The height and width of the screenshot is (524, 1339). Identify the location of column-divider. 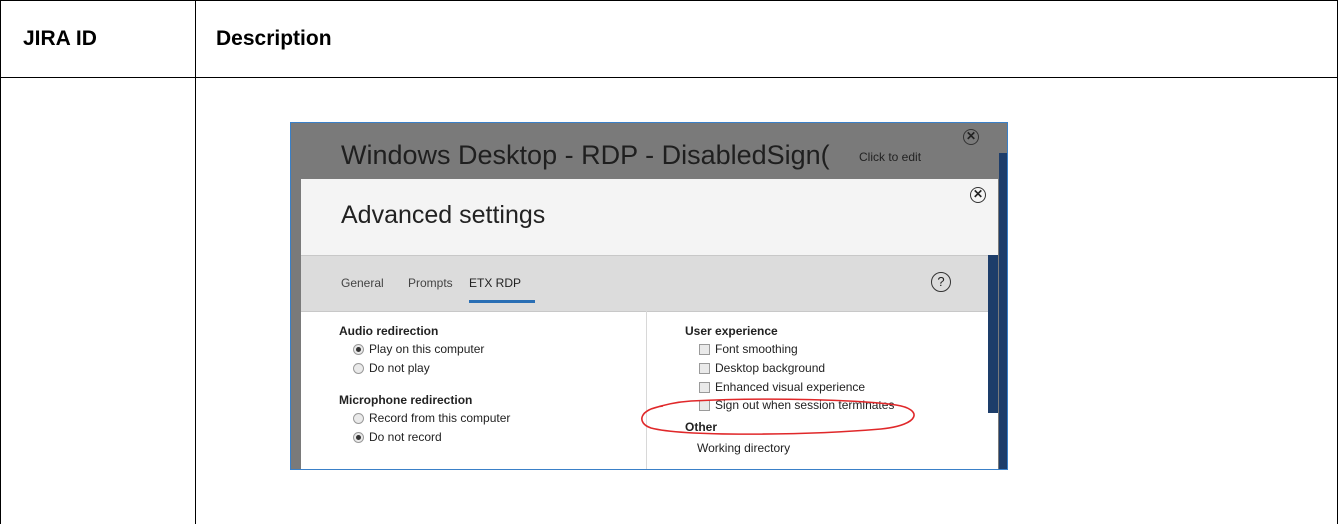
(646, 390).